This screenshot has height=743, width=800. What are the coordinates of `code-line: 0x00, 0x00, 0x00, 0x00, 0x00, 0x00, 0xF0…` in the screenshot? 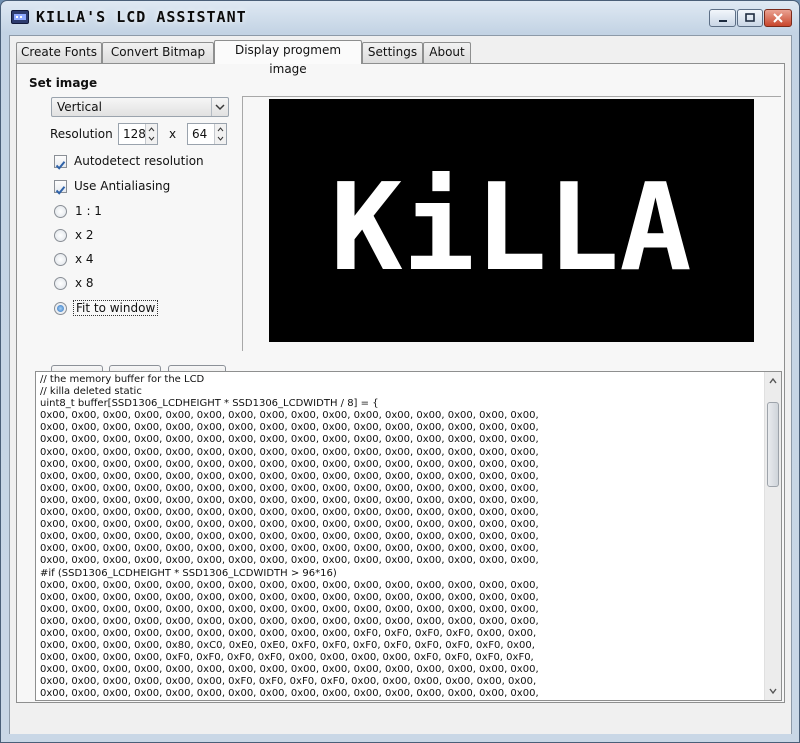 It's located at (288, 682).